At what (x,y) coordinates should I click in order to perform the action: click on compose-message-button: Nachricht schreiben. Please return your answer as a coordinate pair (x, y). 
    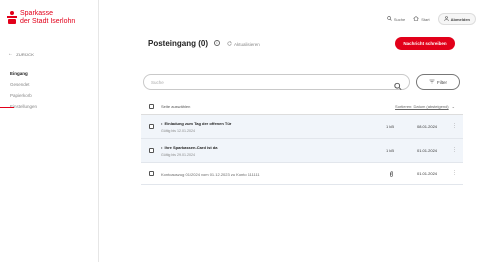
    Looking at the image, I should click on (425, 43).